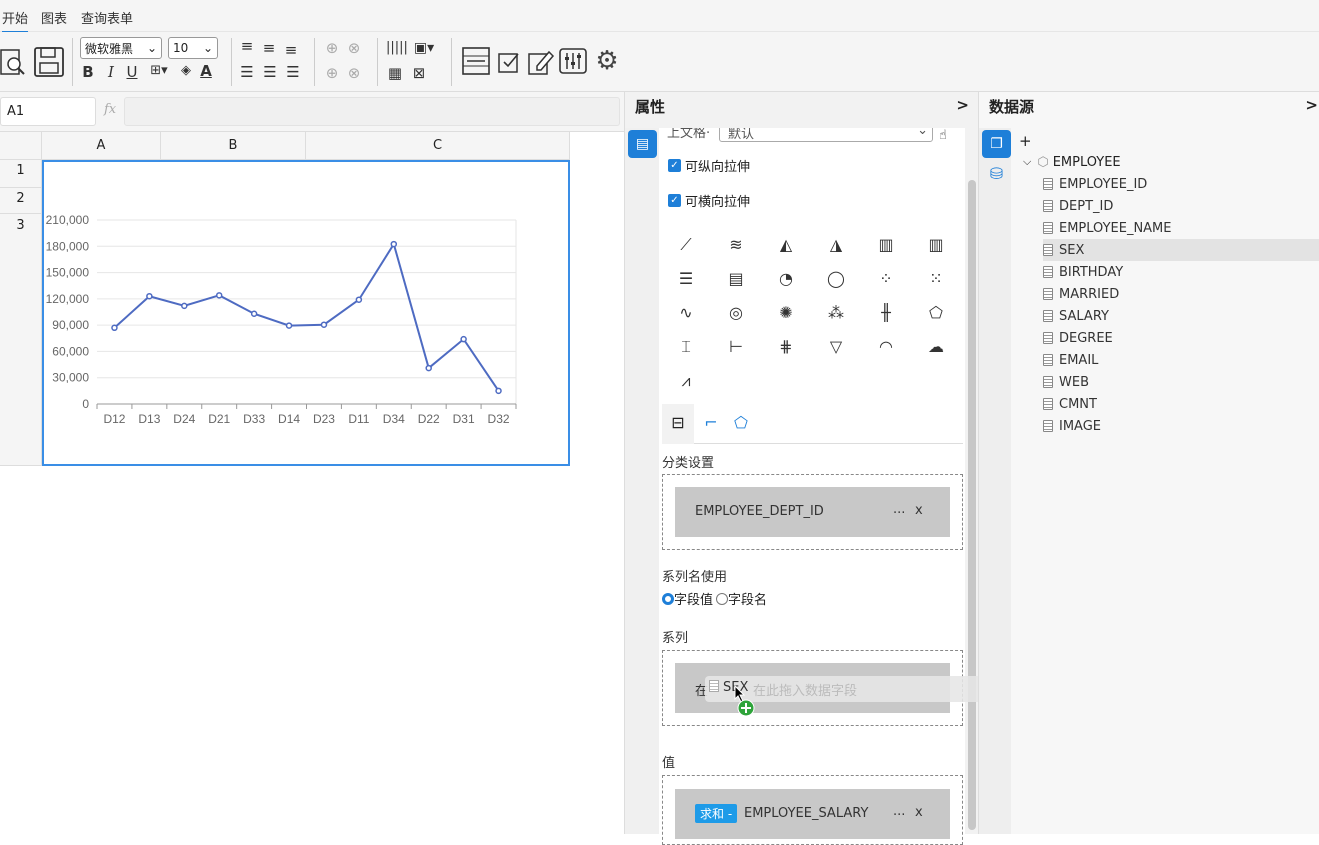 This screenshot has width=1319, height=845. I want to click on wave-chart-icon: ∿, so click(686, 313).